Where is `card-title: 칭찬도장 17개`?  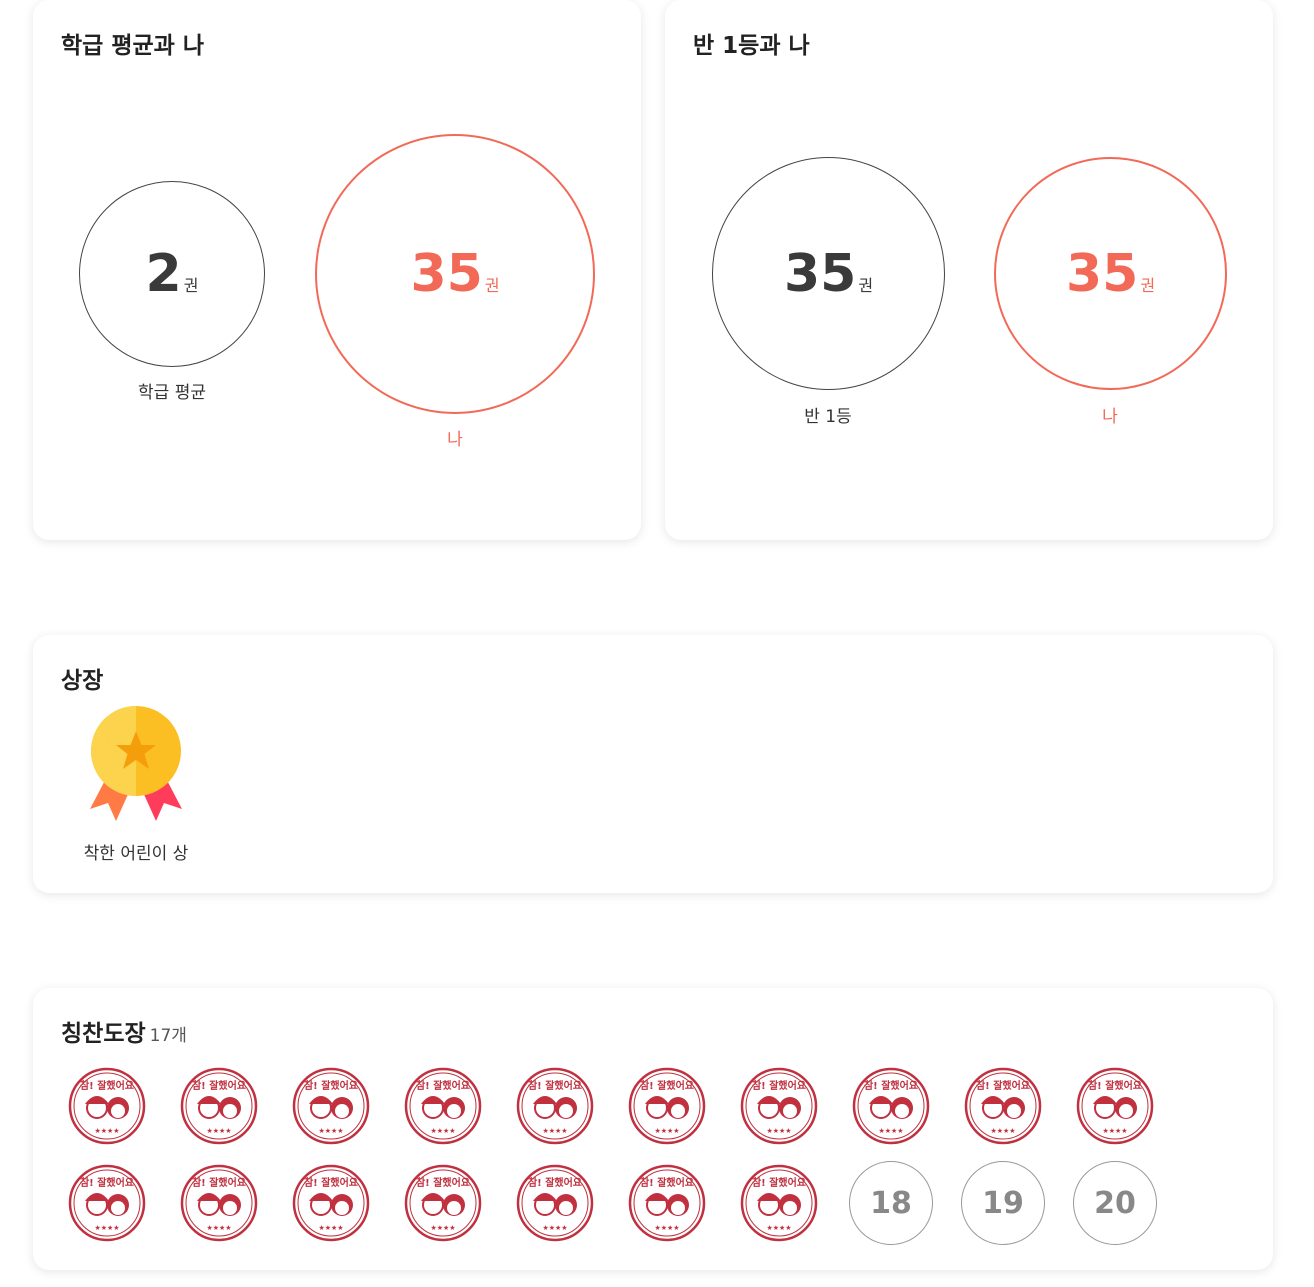
card-title: 칭찬도장 17개 is located at coordinates (124, 1031).